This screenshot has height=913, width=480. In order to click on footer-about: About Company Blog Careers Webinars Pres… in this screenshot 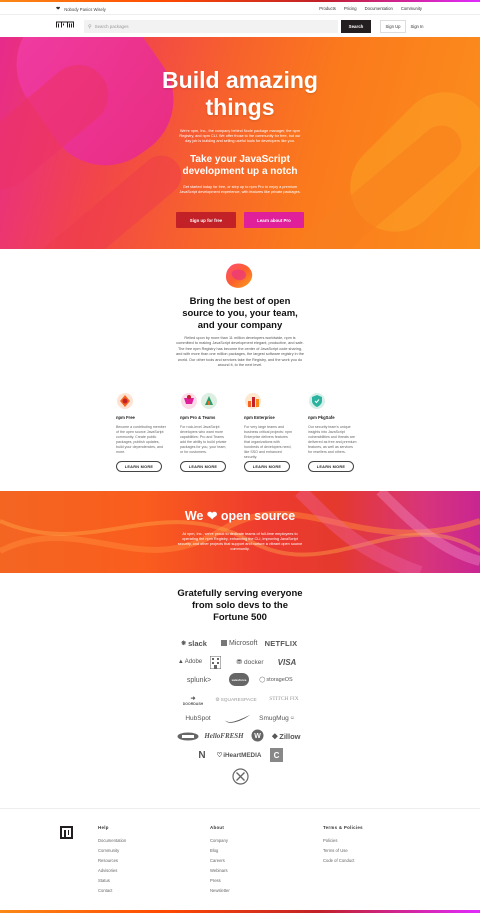, I will do `click(220, 860)`.